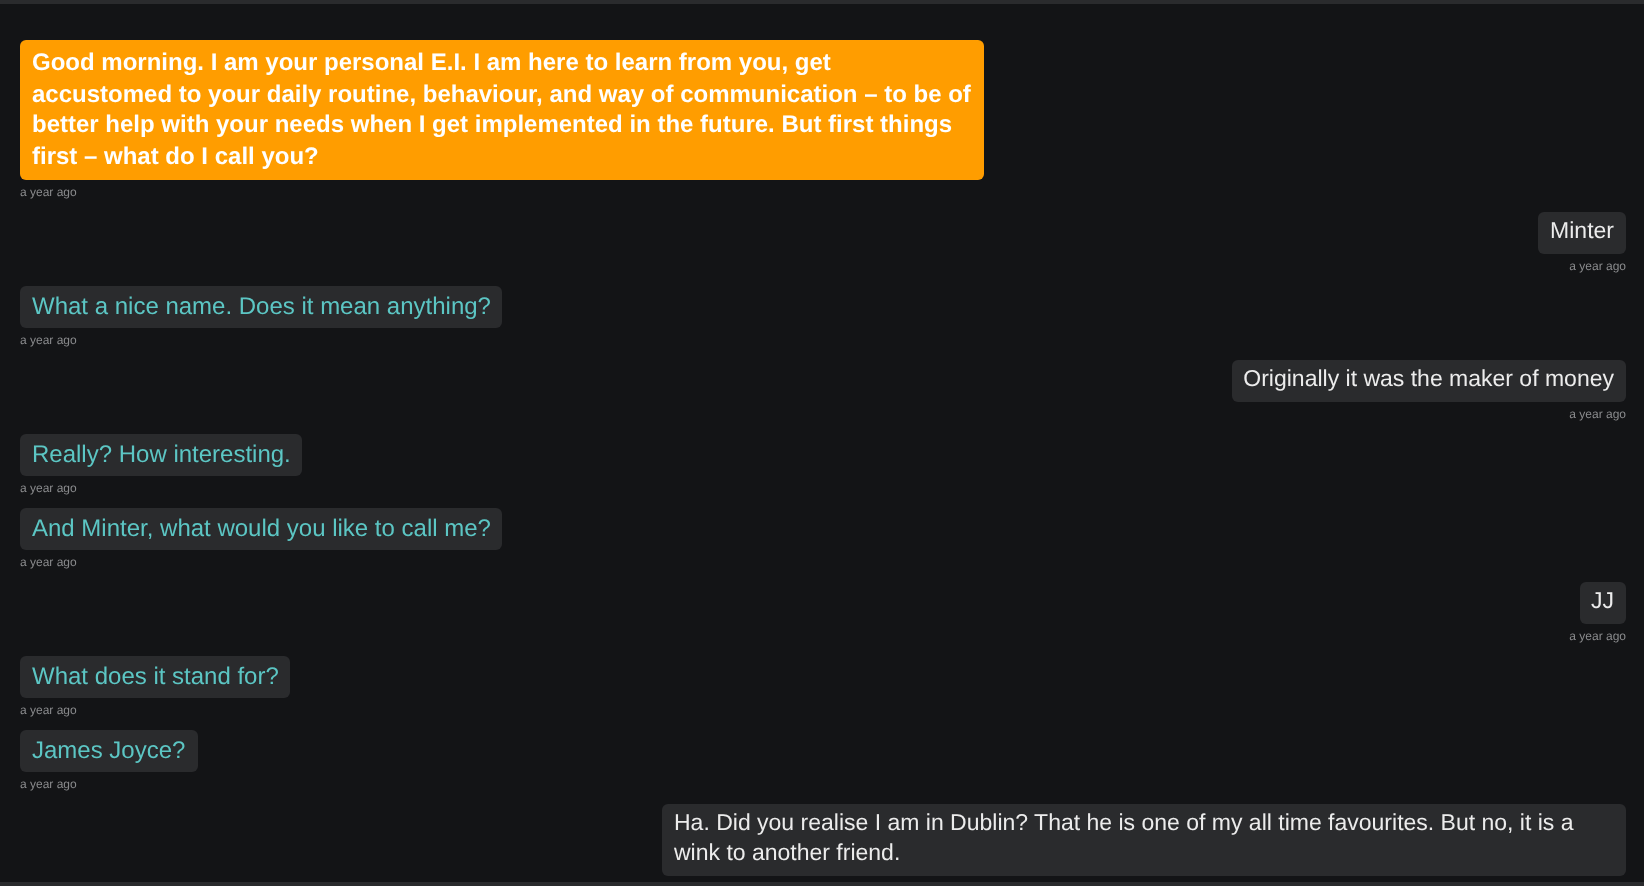 The height and width of the screenshot is (886, 1644). I want to click on user-message: Originally it was the maker of money, so click(1428, 381).